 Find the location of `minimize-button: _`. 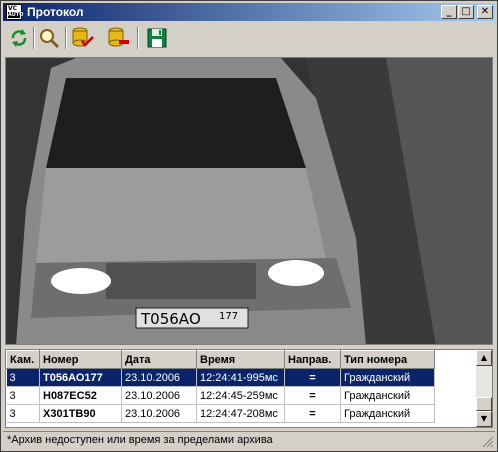

minimize-button: _ is located at coordinates (449, 12).